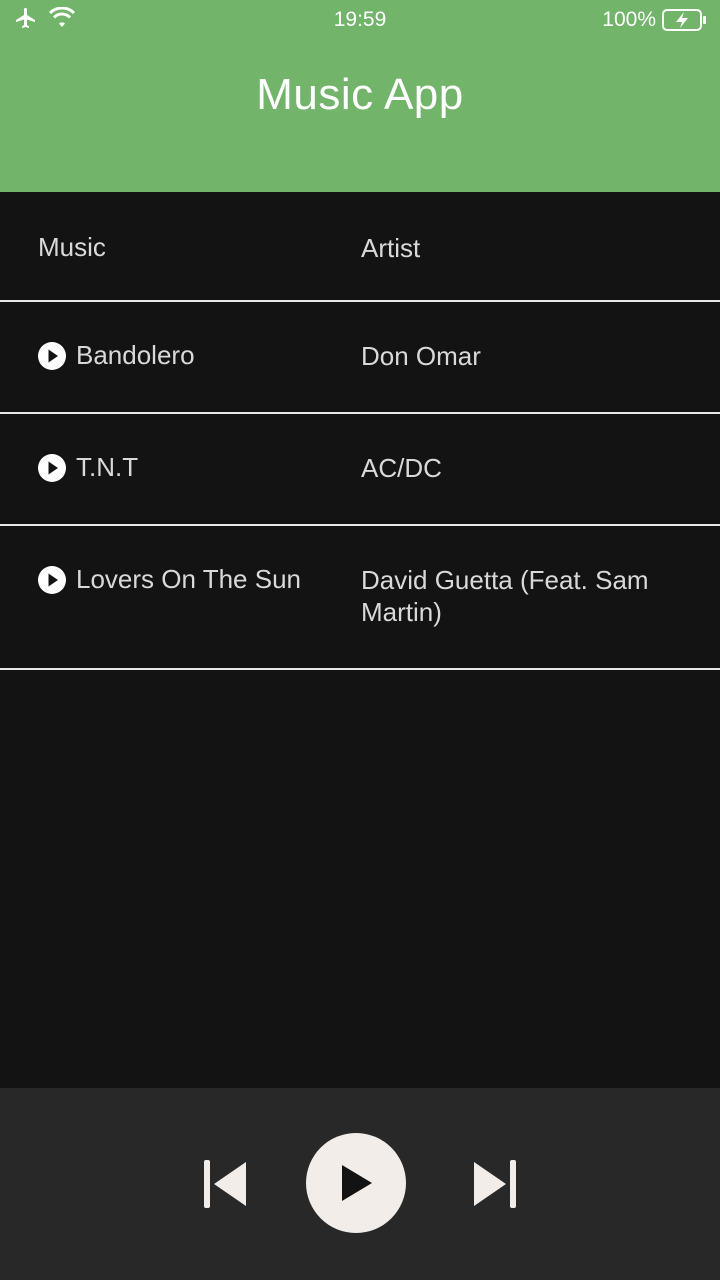 This screenshot has height=1280, width=720. Describe the element at coordinates (494, 1184) in the screenshot. I see `skip-next-icon` at that location.